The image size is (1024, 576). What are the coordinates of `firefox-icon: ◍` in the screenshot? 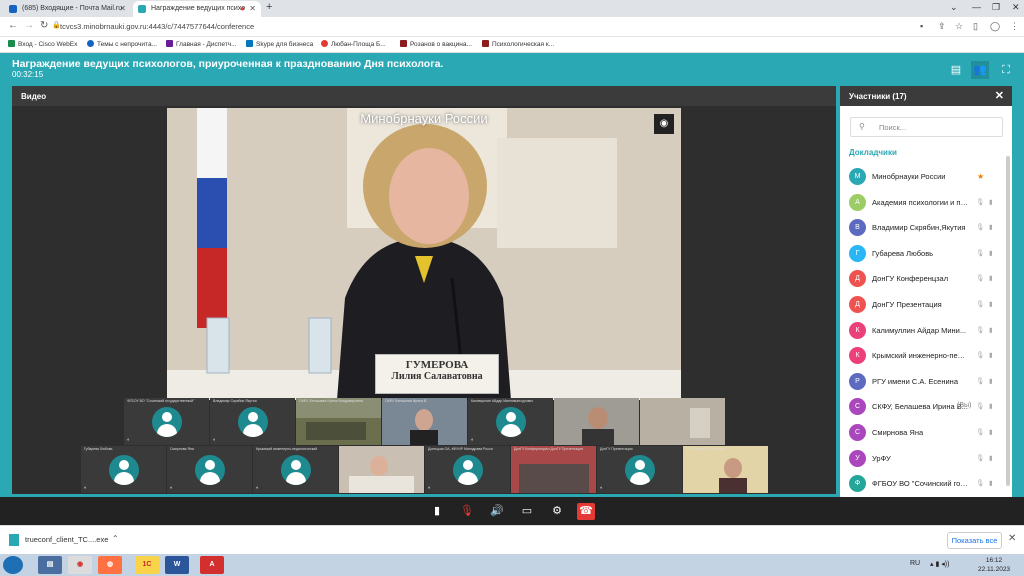 It's located at (110, 565).